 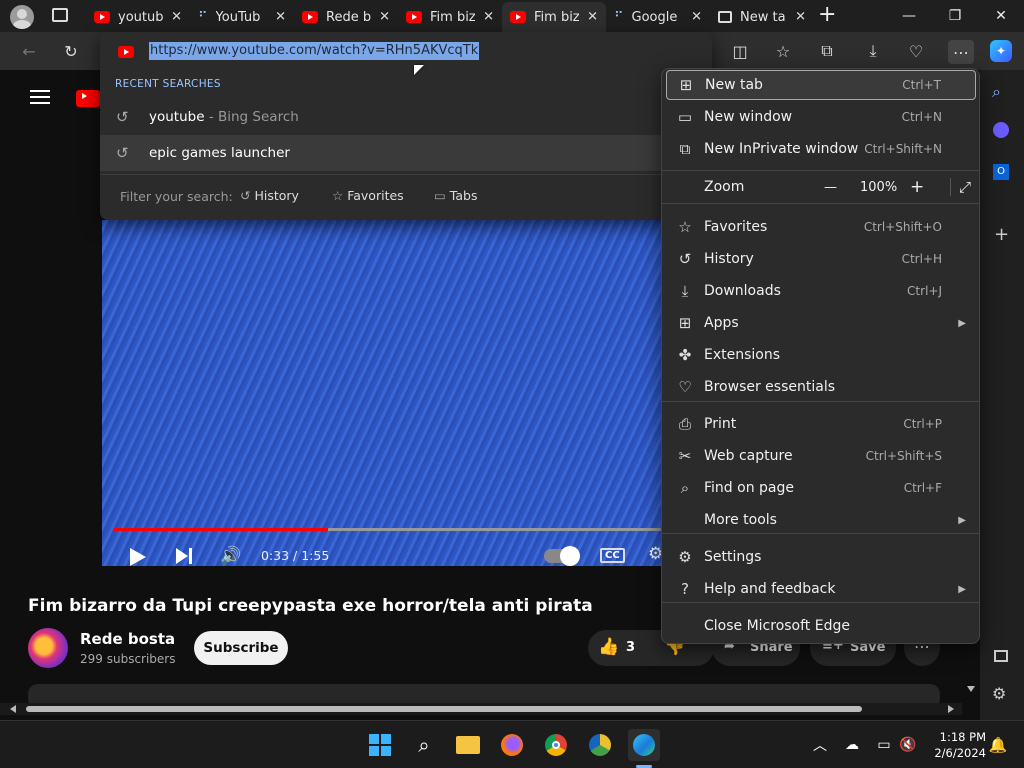 I want to click on restore-button: ❐, so click(x=955, y=16).